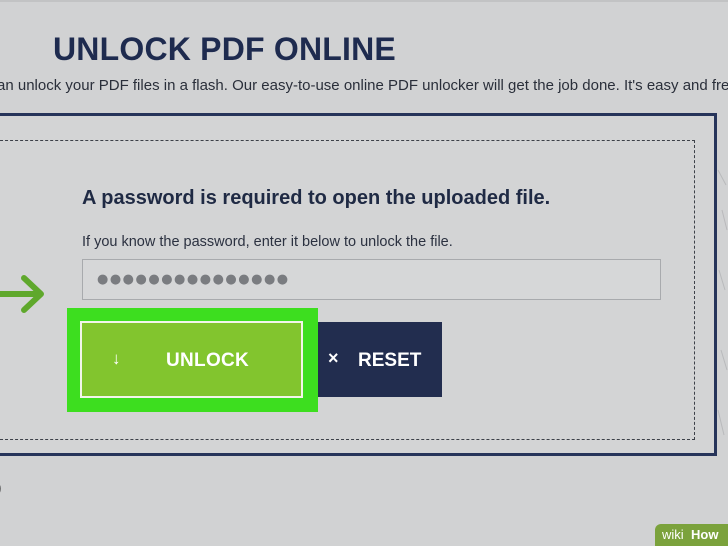  I want to click on watermark-wiki: wiki, so click(673, 534).